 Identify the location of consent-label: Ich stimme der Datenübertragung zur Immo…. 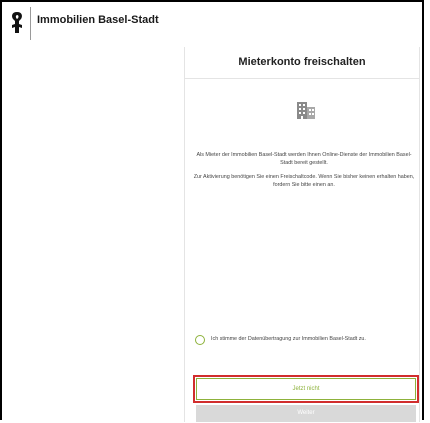
(288, 339).